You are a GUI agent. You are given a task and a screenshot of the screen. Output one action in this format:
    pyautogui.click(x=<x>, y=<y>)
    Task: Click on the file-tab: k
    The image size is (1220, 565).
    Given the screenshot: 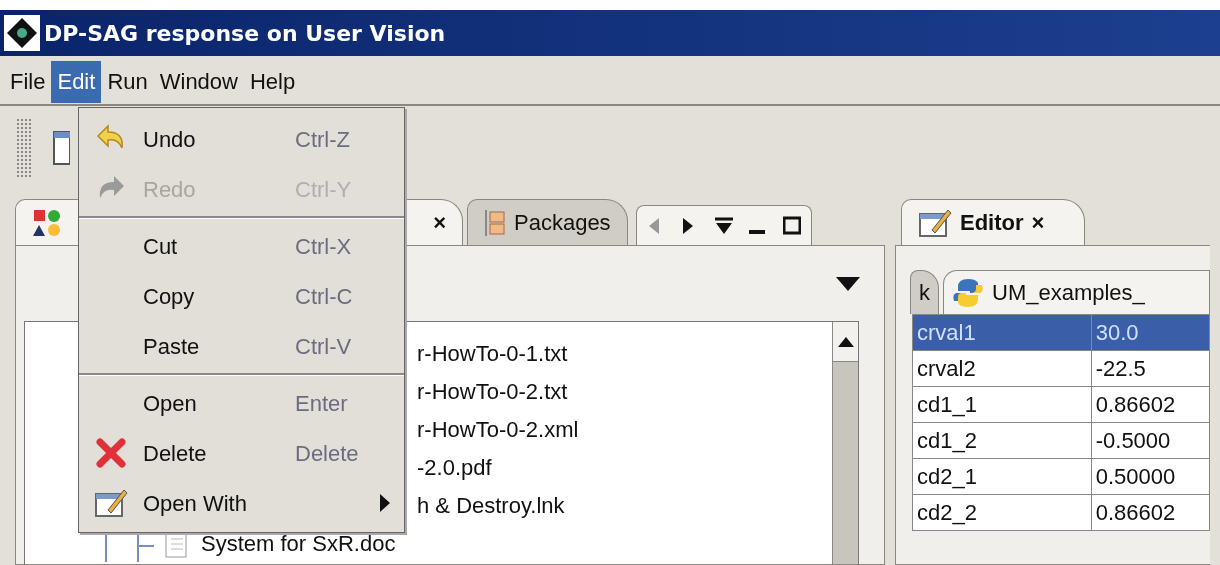 What is the action you would take?
    pyautogui.click(x=924, y=292)
    